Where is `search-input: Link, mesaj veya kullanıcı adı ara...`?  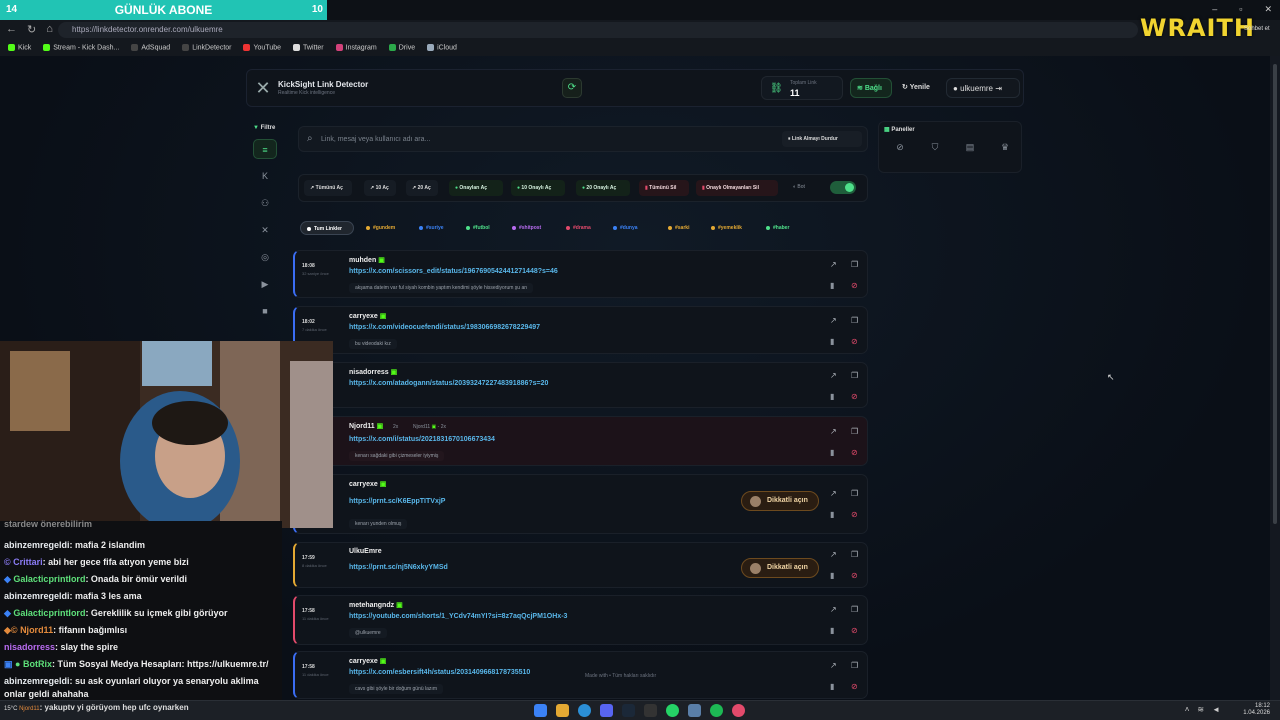 search-input: Link, mesaj veya kullanıcı adı ara... is located at coordinates (375, 139).